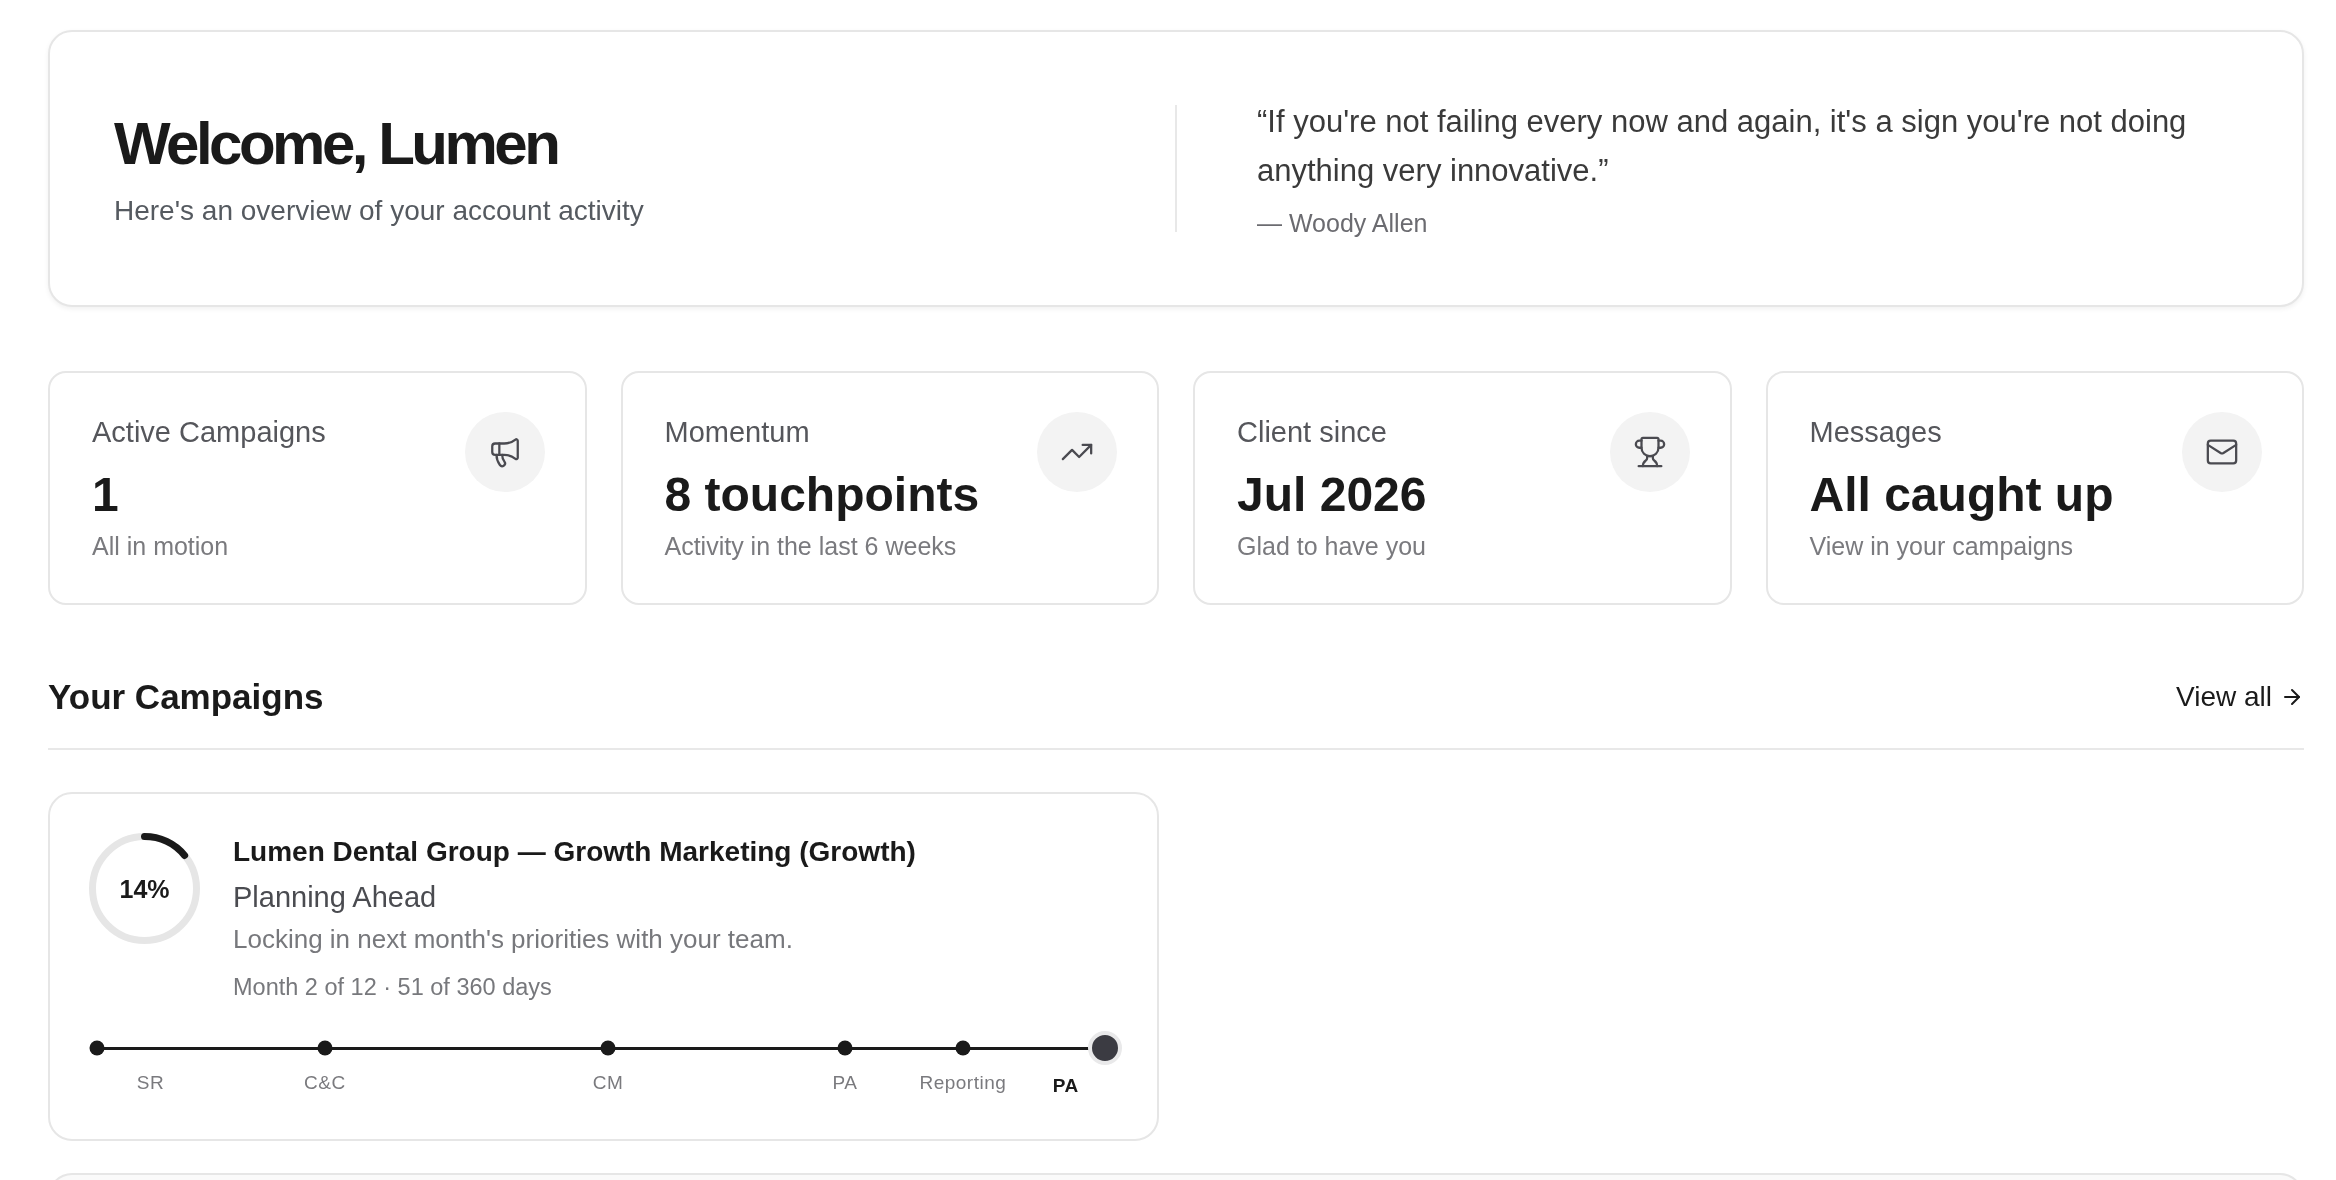 This screenshot has height=1180, width=2336. What do you see at coordinates (1331, 546) in the screenshot?
I see `stat-caption: Glad to have you` at bounding box center [1331, 546].